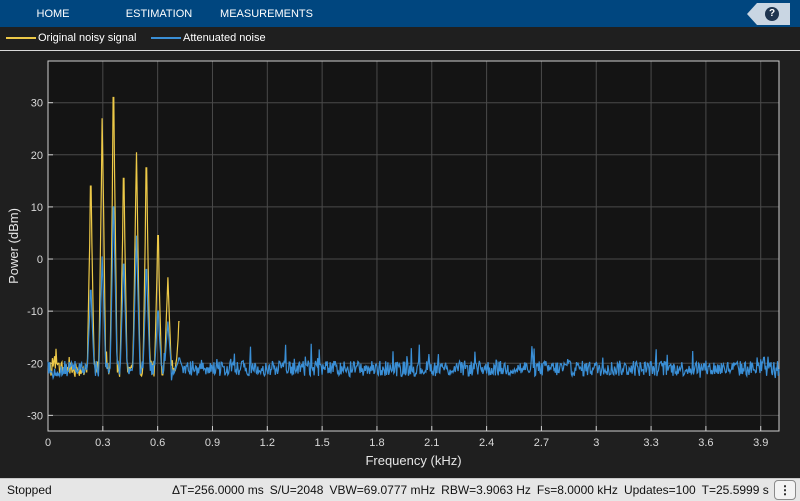 The height and width of the screenshot is (501, 800). Describe the element at coordinates (577, 490) in the screenshot. I see `status-fs: Fs=8.0000 kHz` at that location.